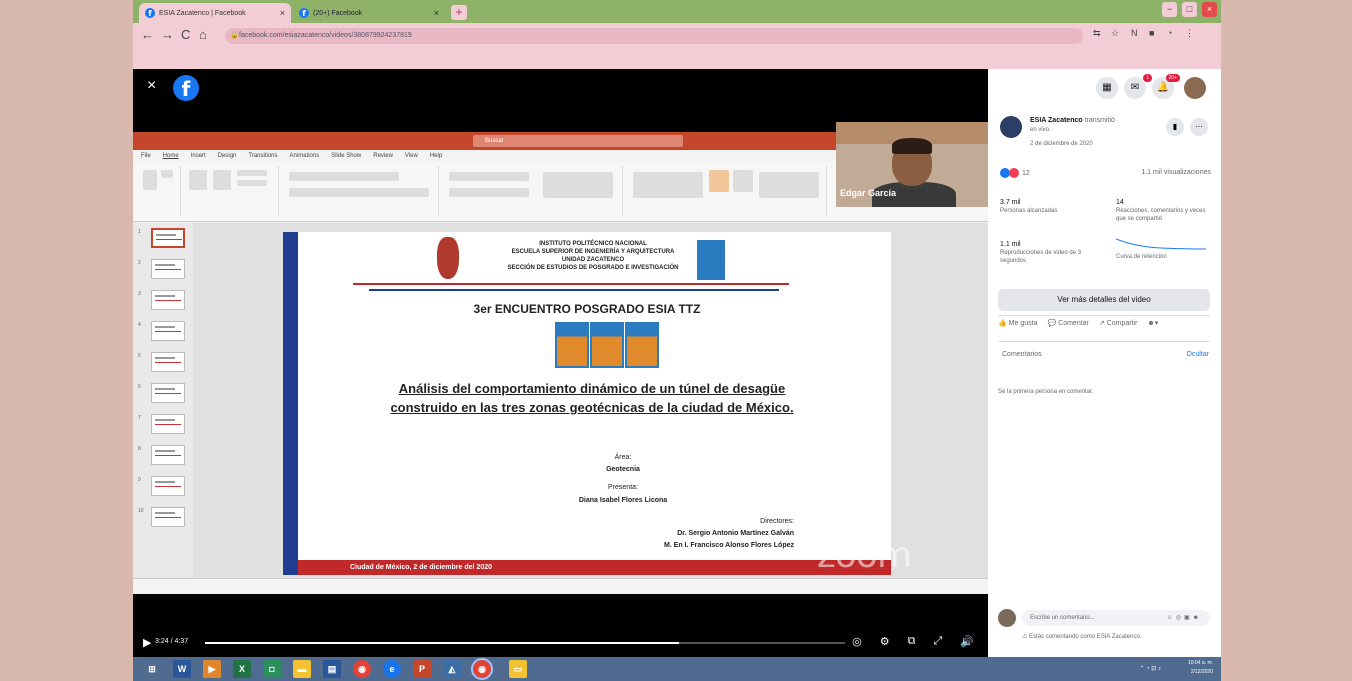 The width and height of the screenshot is (1352, 681). What do you see at coordinates (198, 156) in the screenshot?
I see `ppt-tab: Insert` at bounding box center [198, 156].